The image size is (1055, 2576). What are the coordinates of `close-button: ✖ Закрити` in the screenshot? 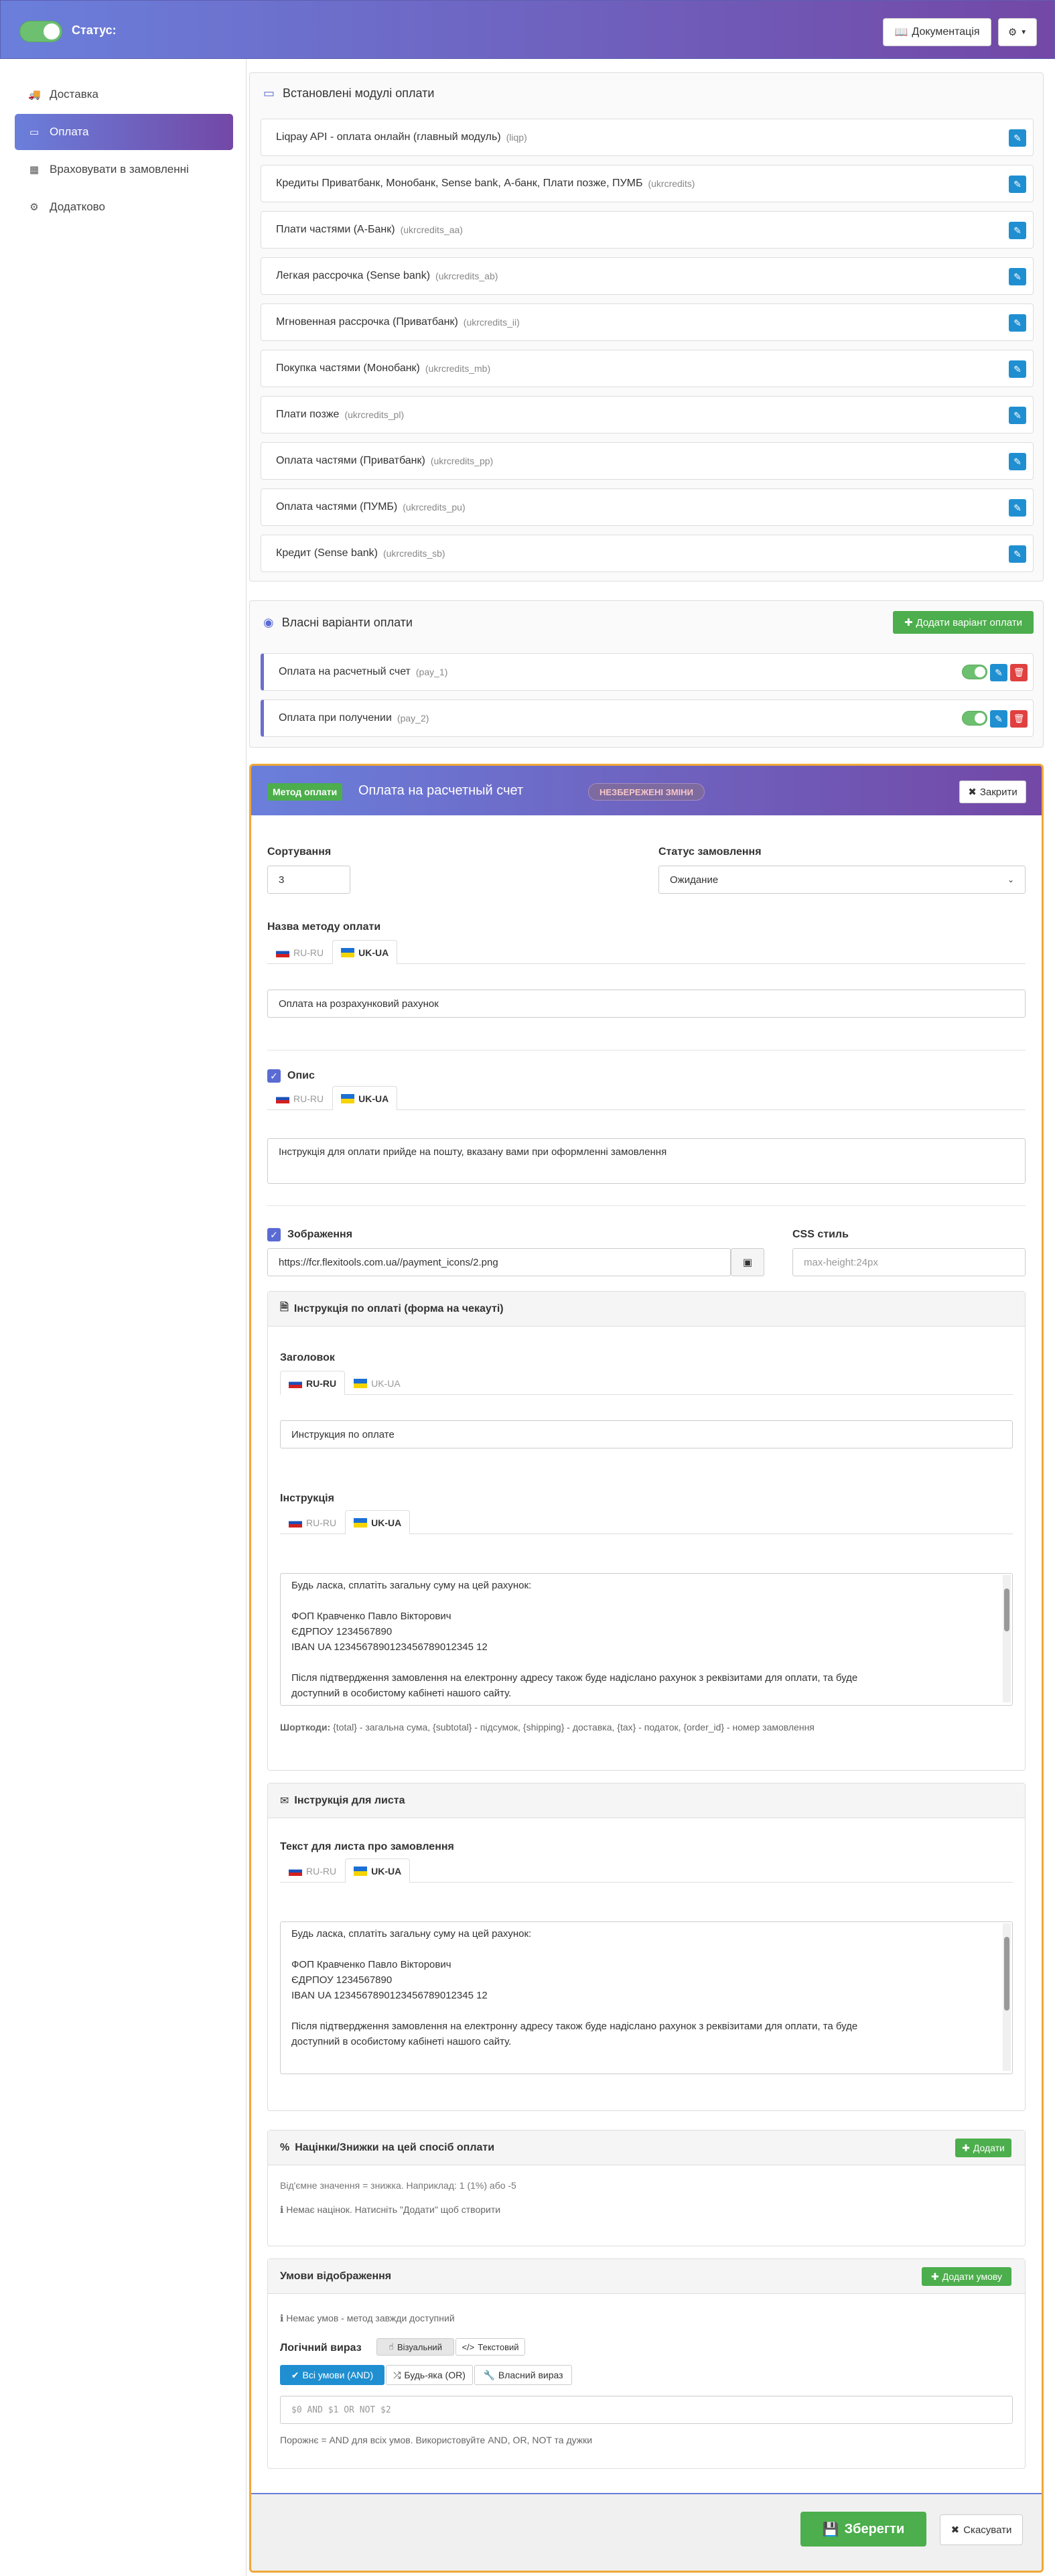 It's located at (992, 792).